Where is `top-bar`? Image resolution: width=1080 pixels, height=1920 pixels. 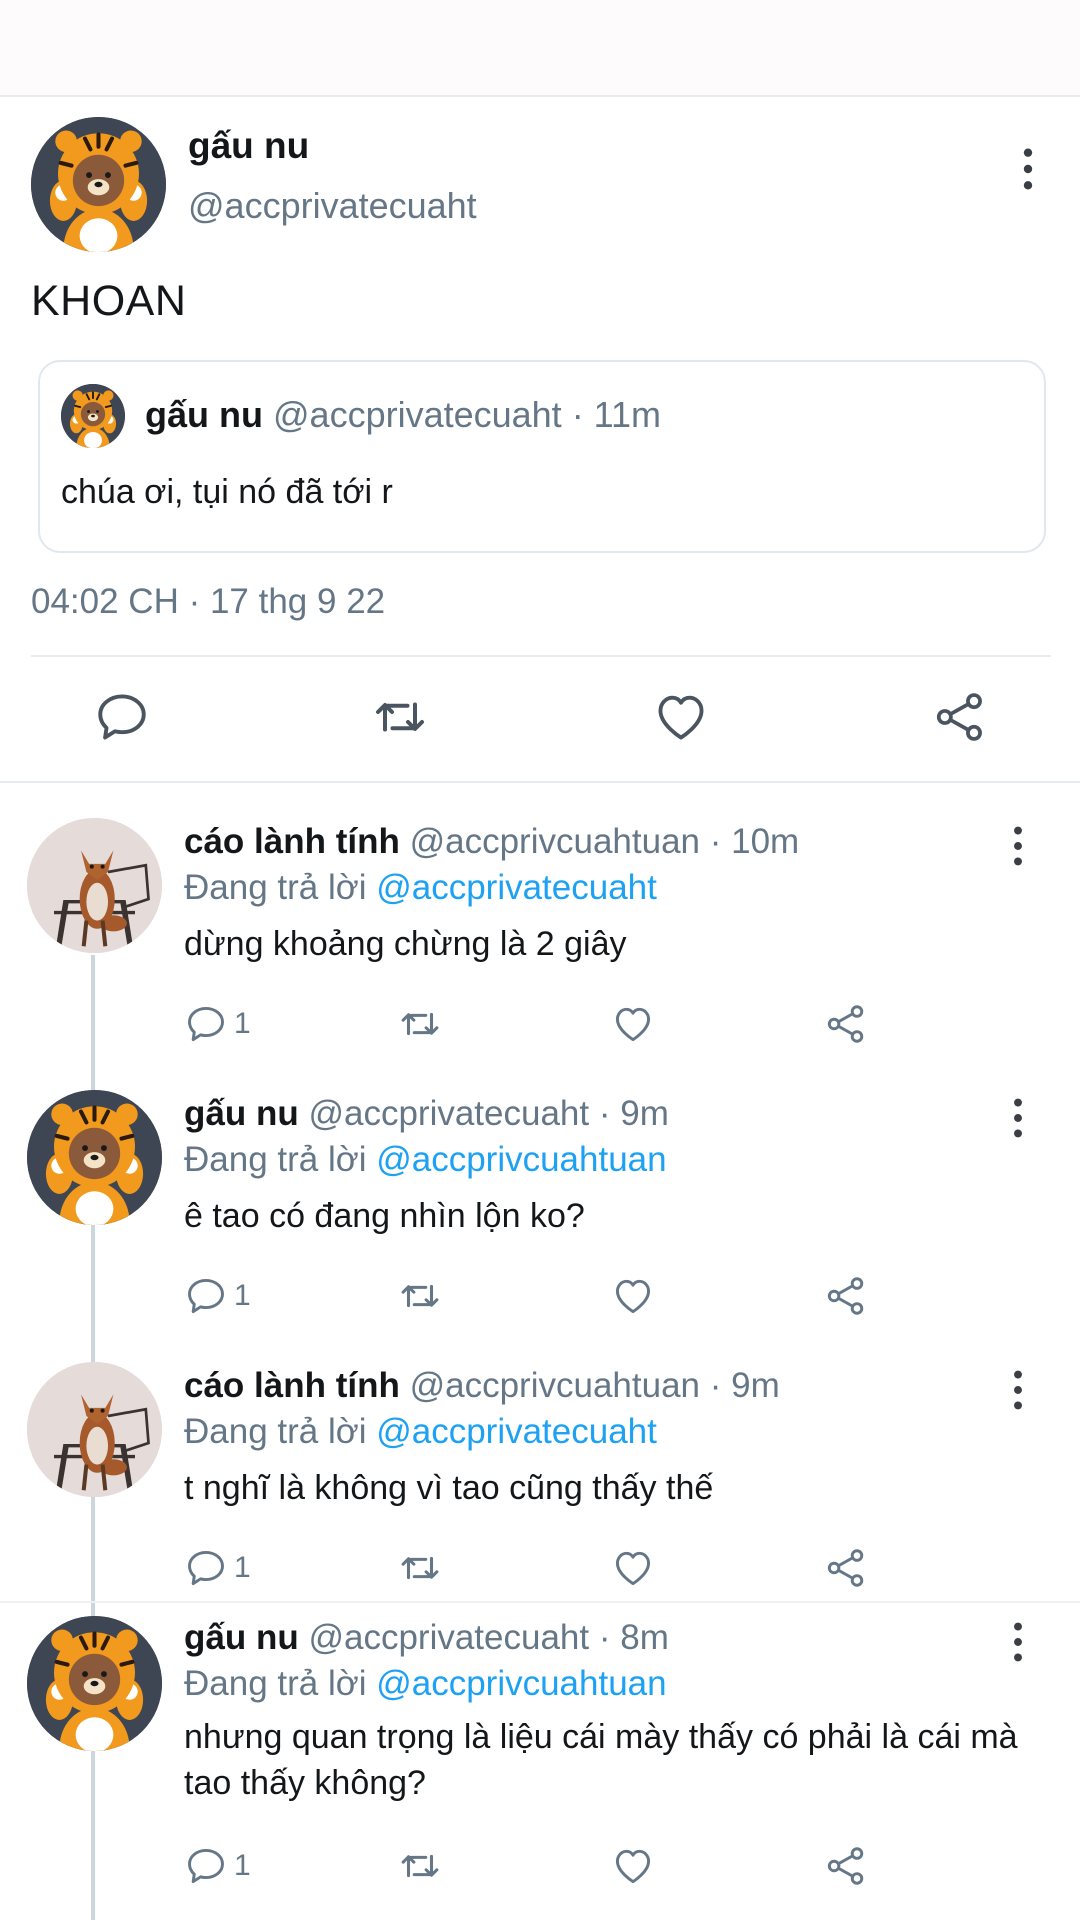
top-bar is located at coordinates (540, 48).